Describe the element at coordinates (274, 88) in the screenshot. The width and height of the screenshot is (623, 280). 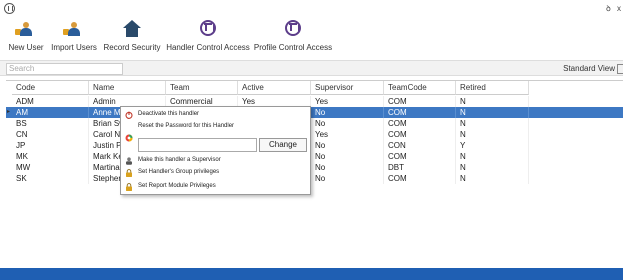
I see `column-header-active: Active` at that location.